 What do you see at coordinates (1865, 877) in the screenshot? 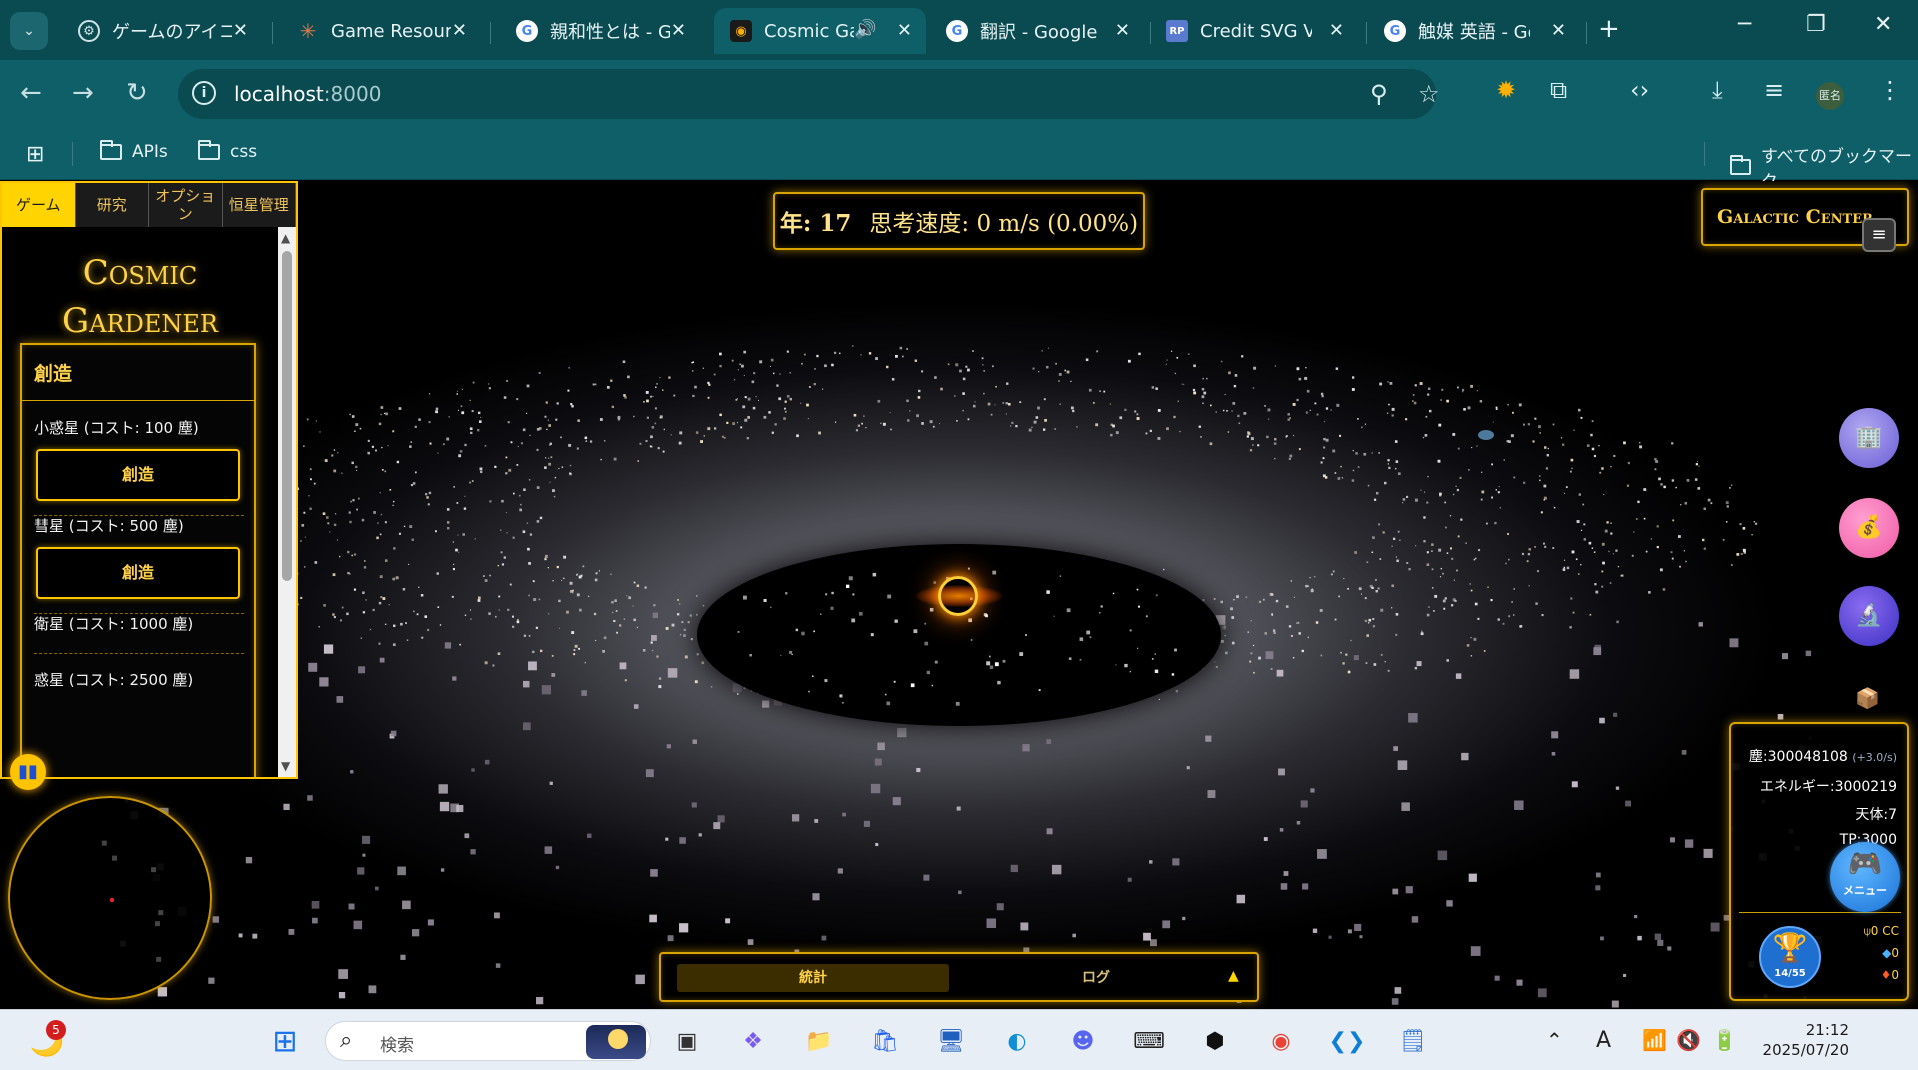
I see `game-menu-button: 🎮 メニュー` at bounding box center [1865, 877].